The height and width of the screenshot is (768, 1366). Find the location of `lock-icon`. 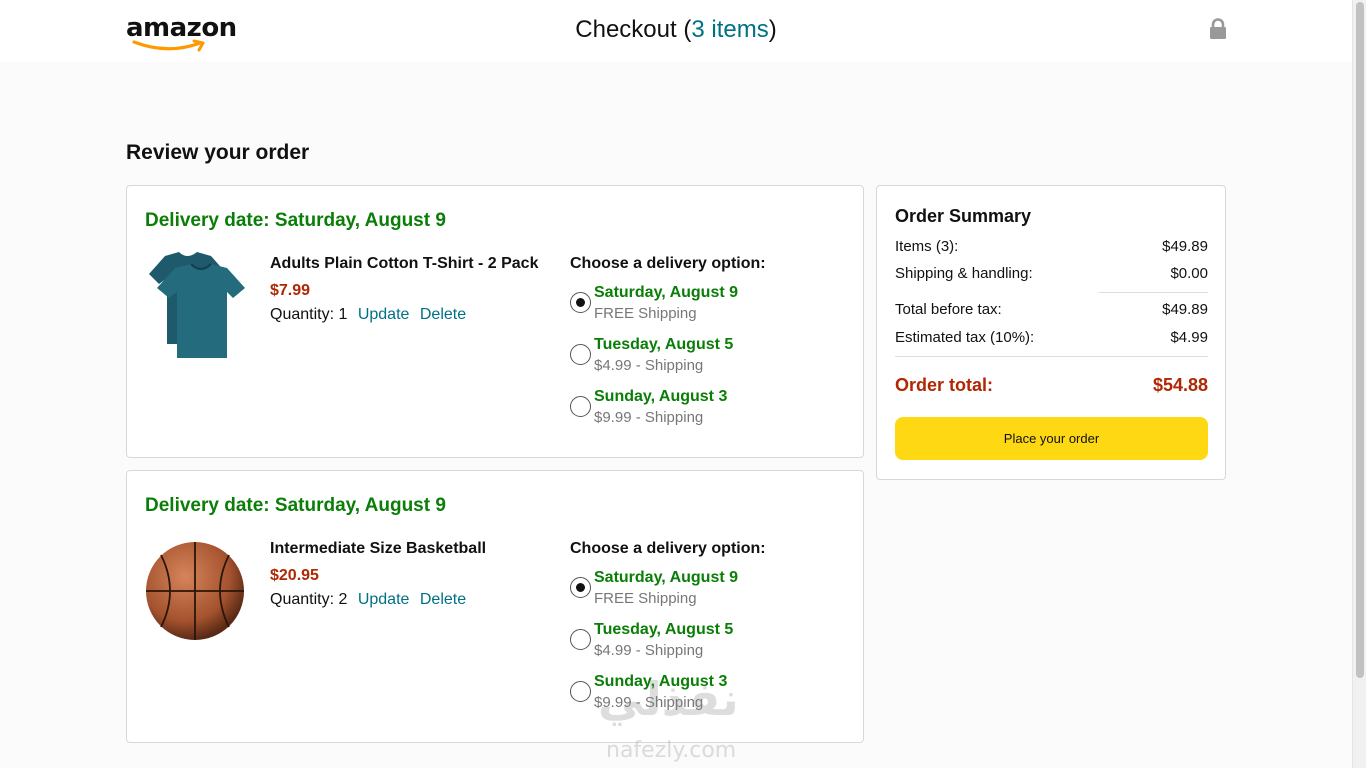

lock-icon is located at coordinates (1218, 28).